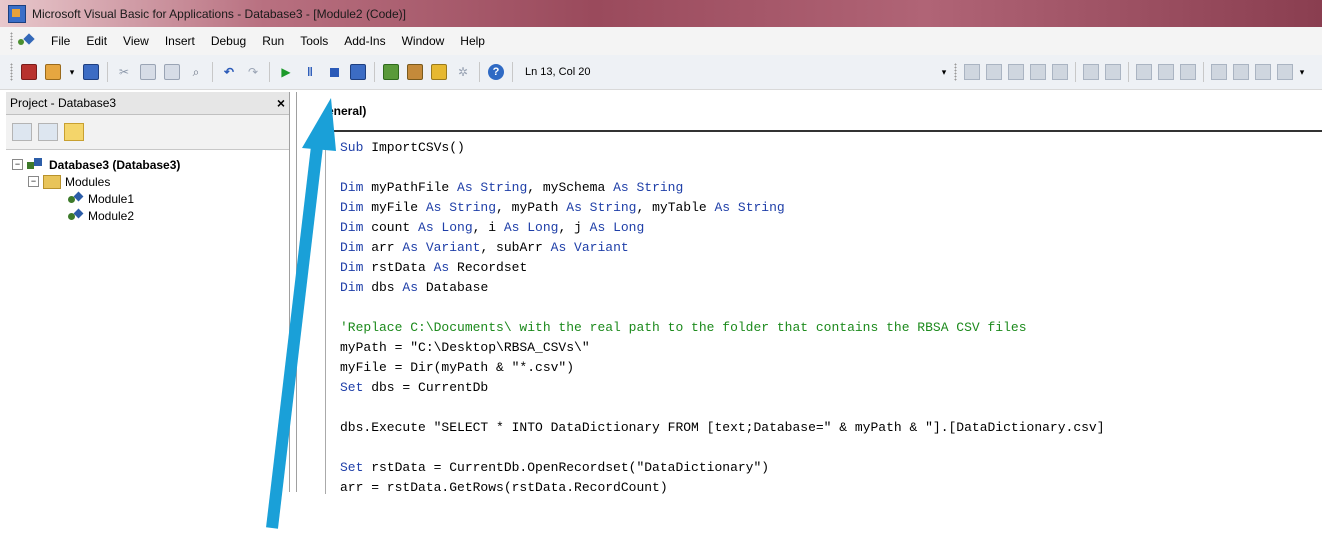 This screenshot has height=533, width=1322. What do you see at coordinates (463, 72) in the screenshot?
I see `toolbox-icon: ✲` at bounding box center [463, 72].